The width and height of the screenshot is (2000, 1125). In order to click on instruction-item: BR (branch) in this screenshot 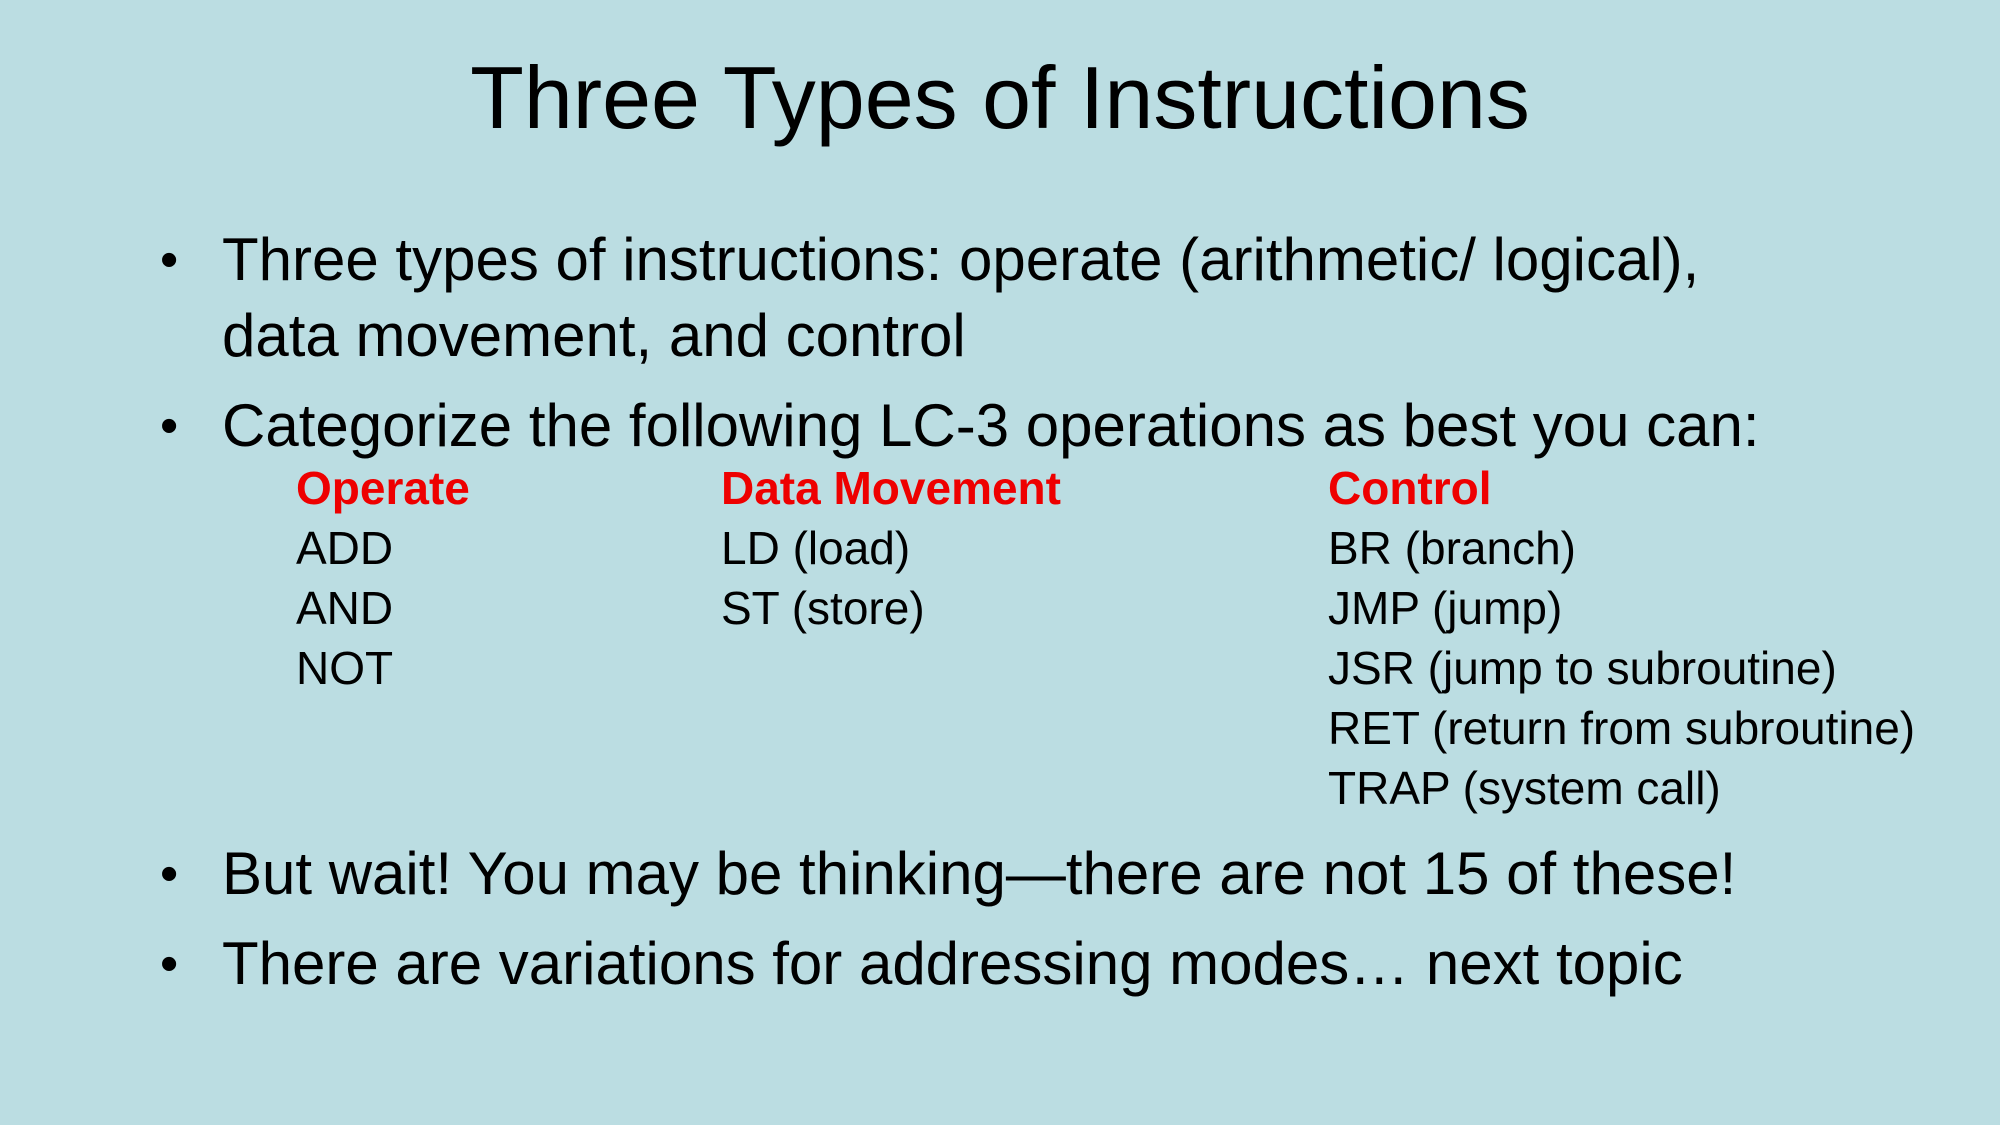, I will do `click(1452, 548)`.